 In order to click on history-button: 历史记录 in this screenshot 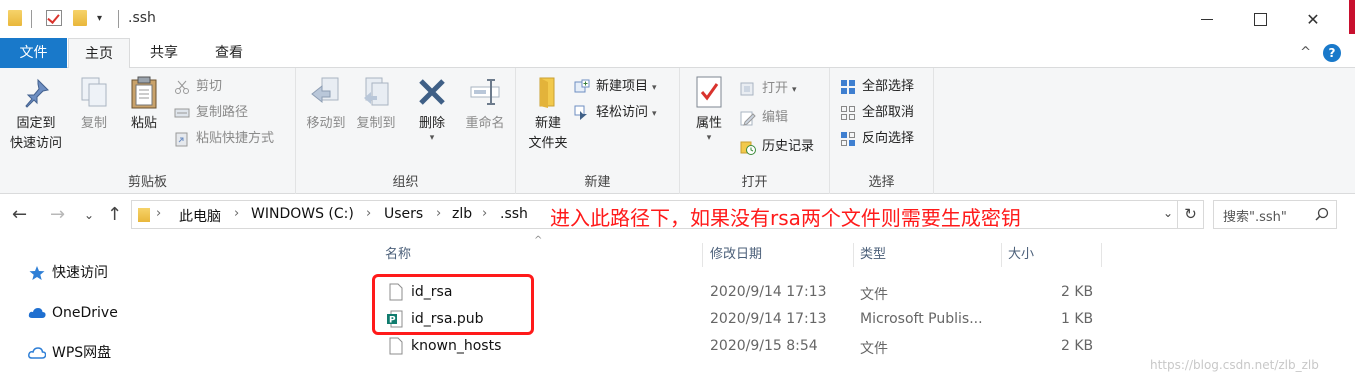, I will do `click(777, 147)`.